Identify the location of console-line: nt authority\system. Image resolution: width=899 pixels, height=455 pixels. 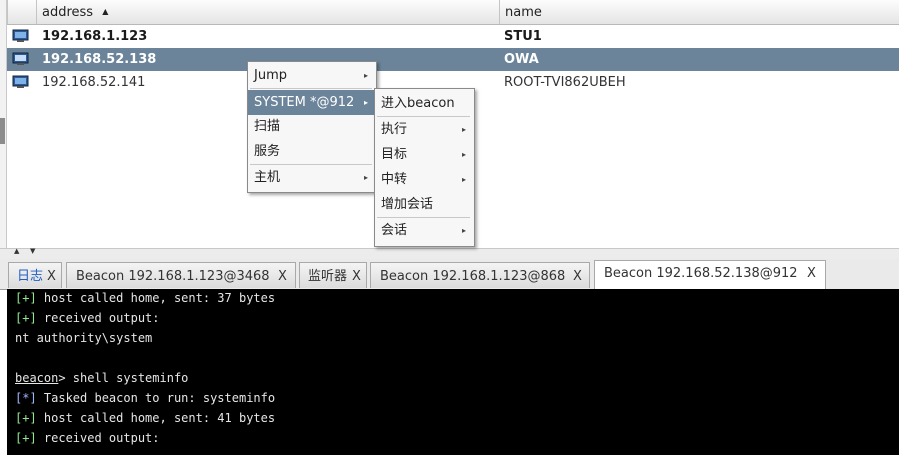
(84, 338).